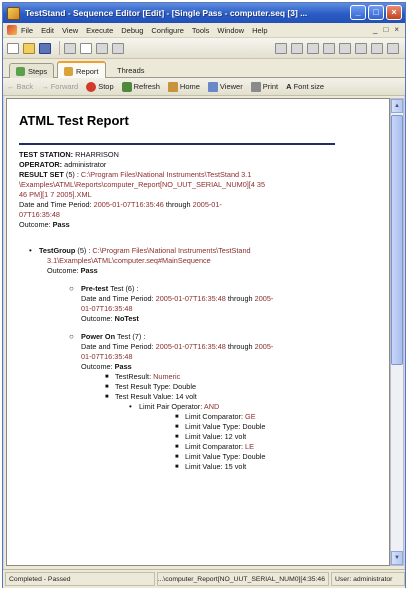  What do you see at coordinates (201, 30) in the screenshot?
I see `menu-tools: Tools` at bounding box center [201, 30].